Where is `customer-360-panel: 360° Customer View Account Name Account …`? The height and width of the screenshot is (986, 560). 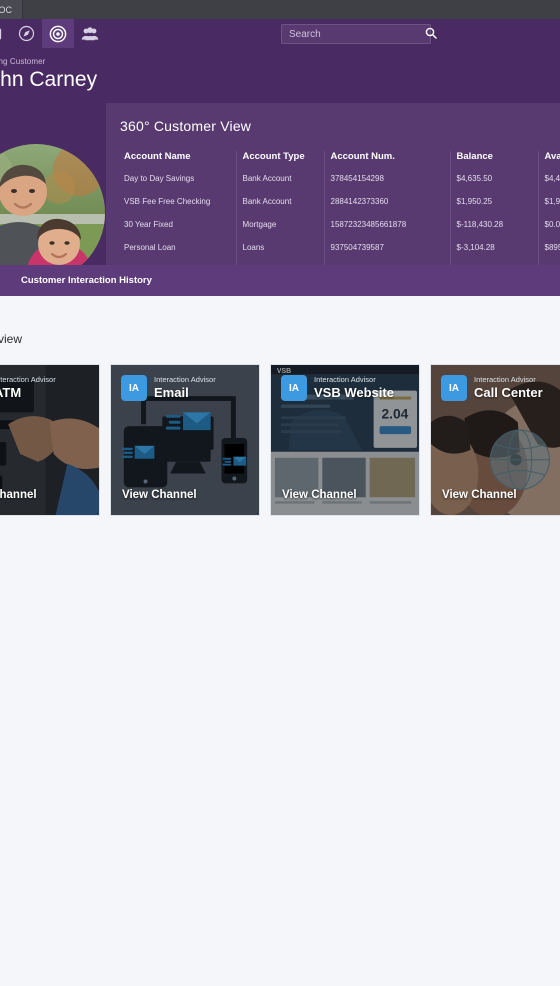
customer-360-panel: 360° Customer View Account Name Account … is located at coordinates (333, 191).